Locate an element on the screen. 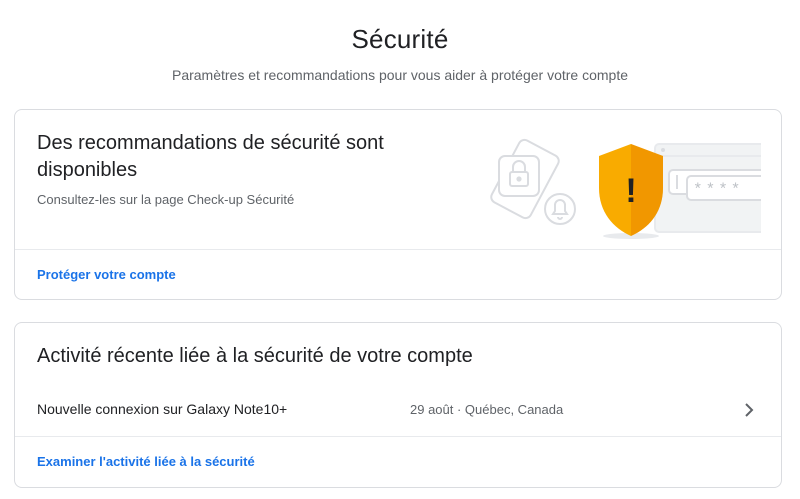 This screenshot has height=499, width=800. password-window-icon: **** is located at coordinates (707, 188).